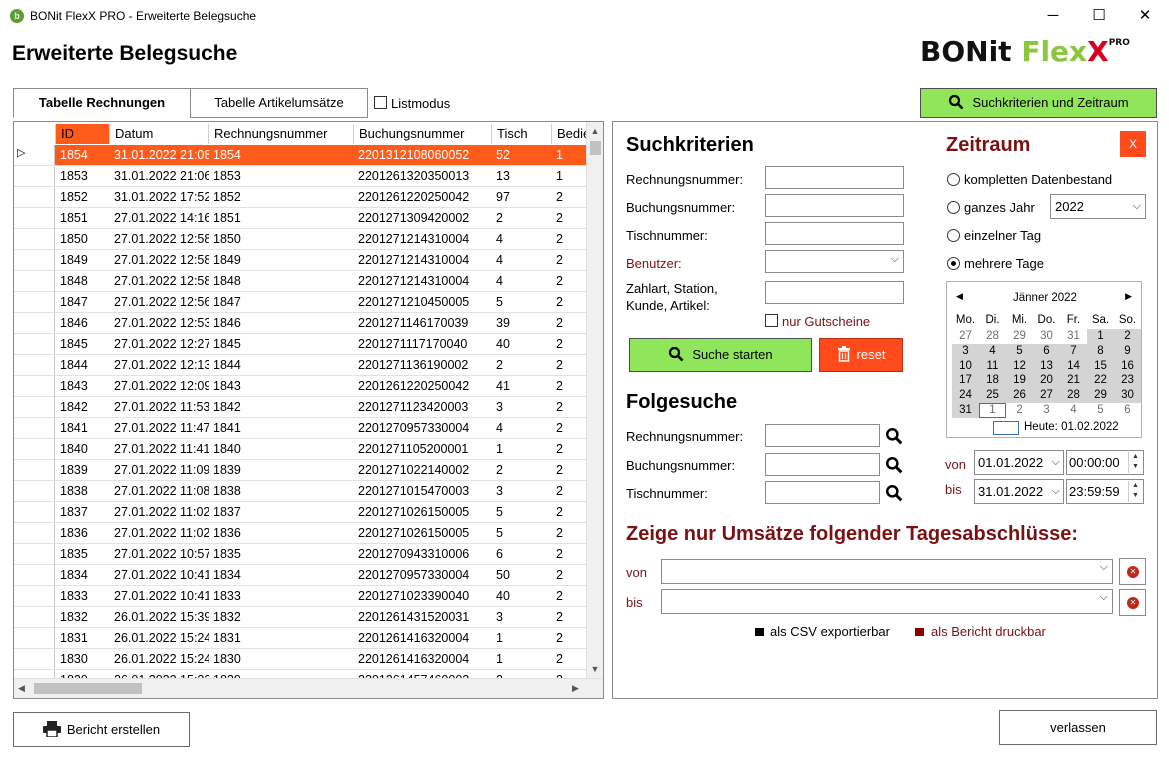  Describe the element at coordinates (720, 355) in the screenshot. I see `suche-starten-button: Suche starten` at that location.